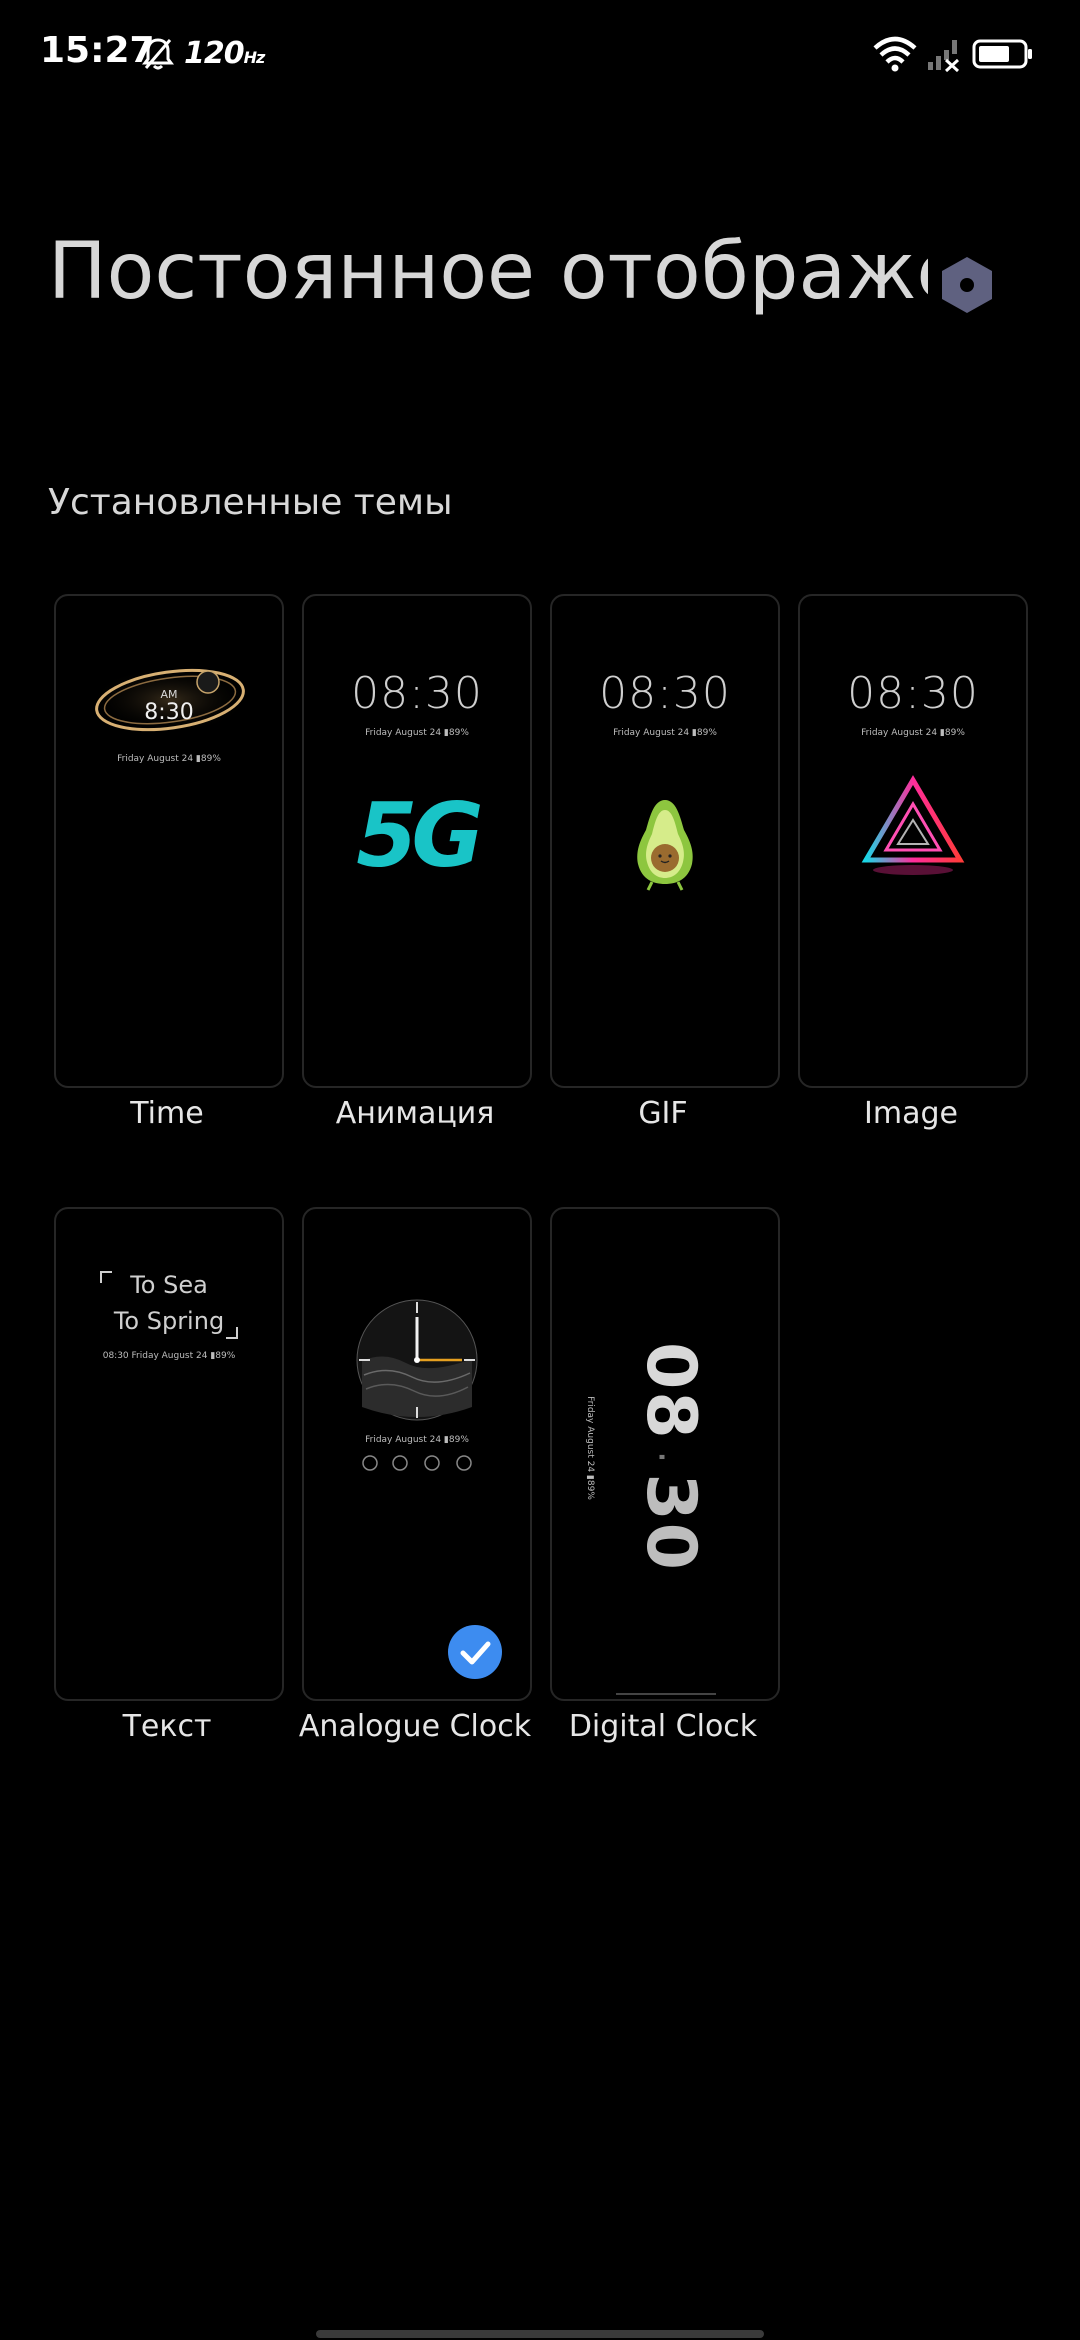  I want to click on avocado-icon, so click(665, 845).